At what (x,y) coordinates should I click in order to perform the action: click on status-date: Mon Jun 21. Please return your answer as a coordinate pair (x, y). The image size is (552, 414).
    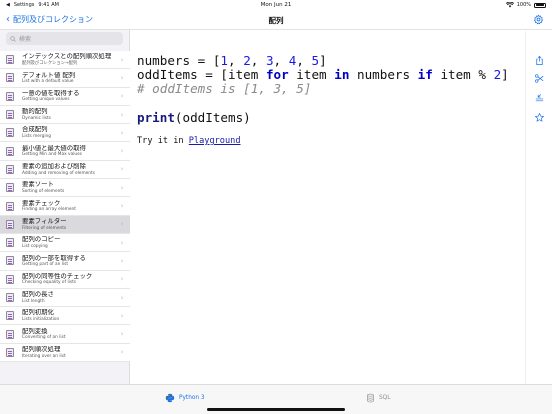
    Looking at the image, I should click on (276, 5).